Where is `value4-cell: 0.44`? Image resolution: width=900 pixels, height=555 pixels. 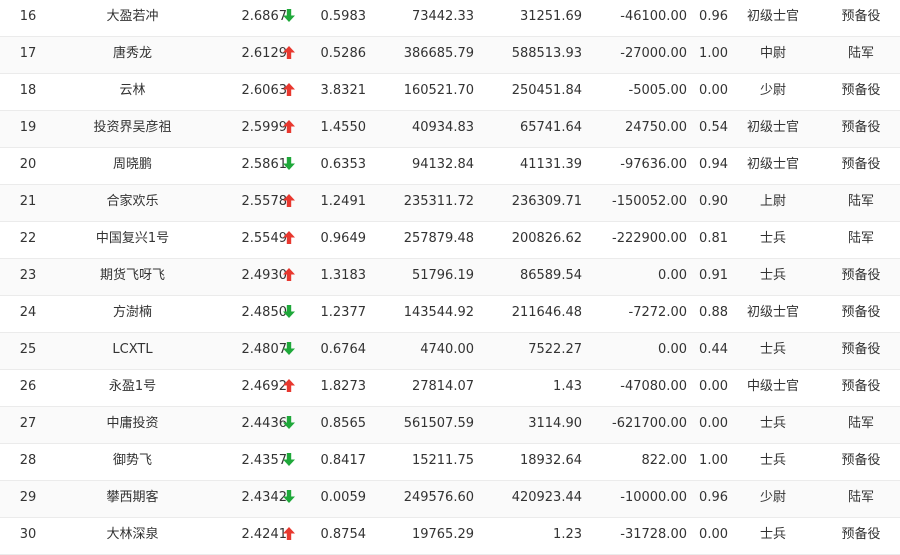 value4-cell: 0.44 is located at coordinates (713, 349).